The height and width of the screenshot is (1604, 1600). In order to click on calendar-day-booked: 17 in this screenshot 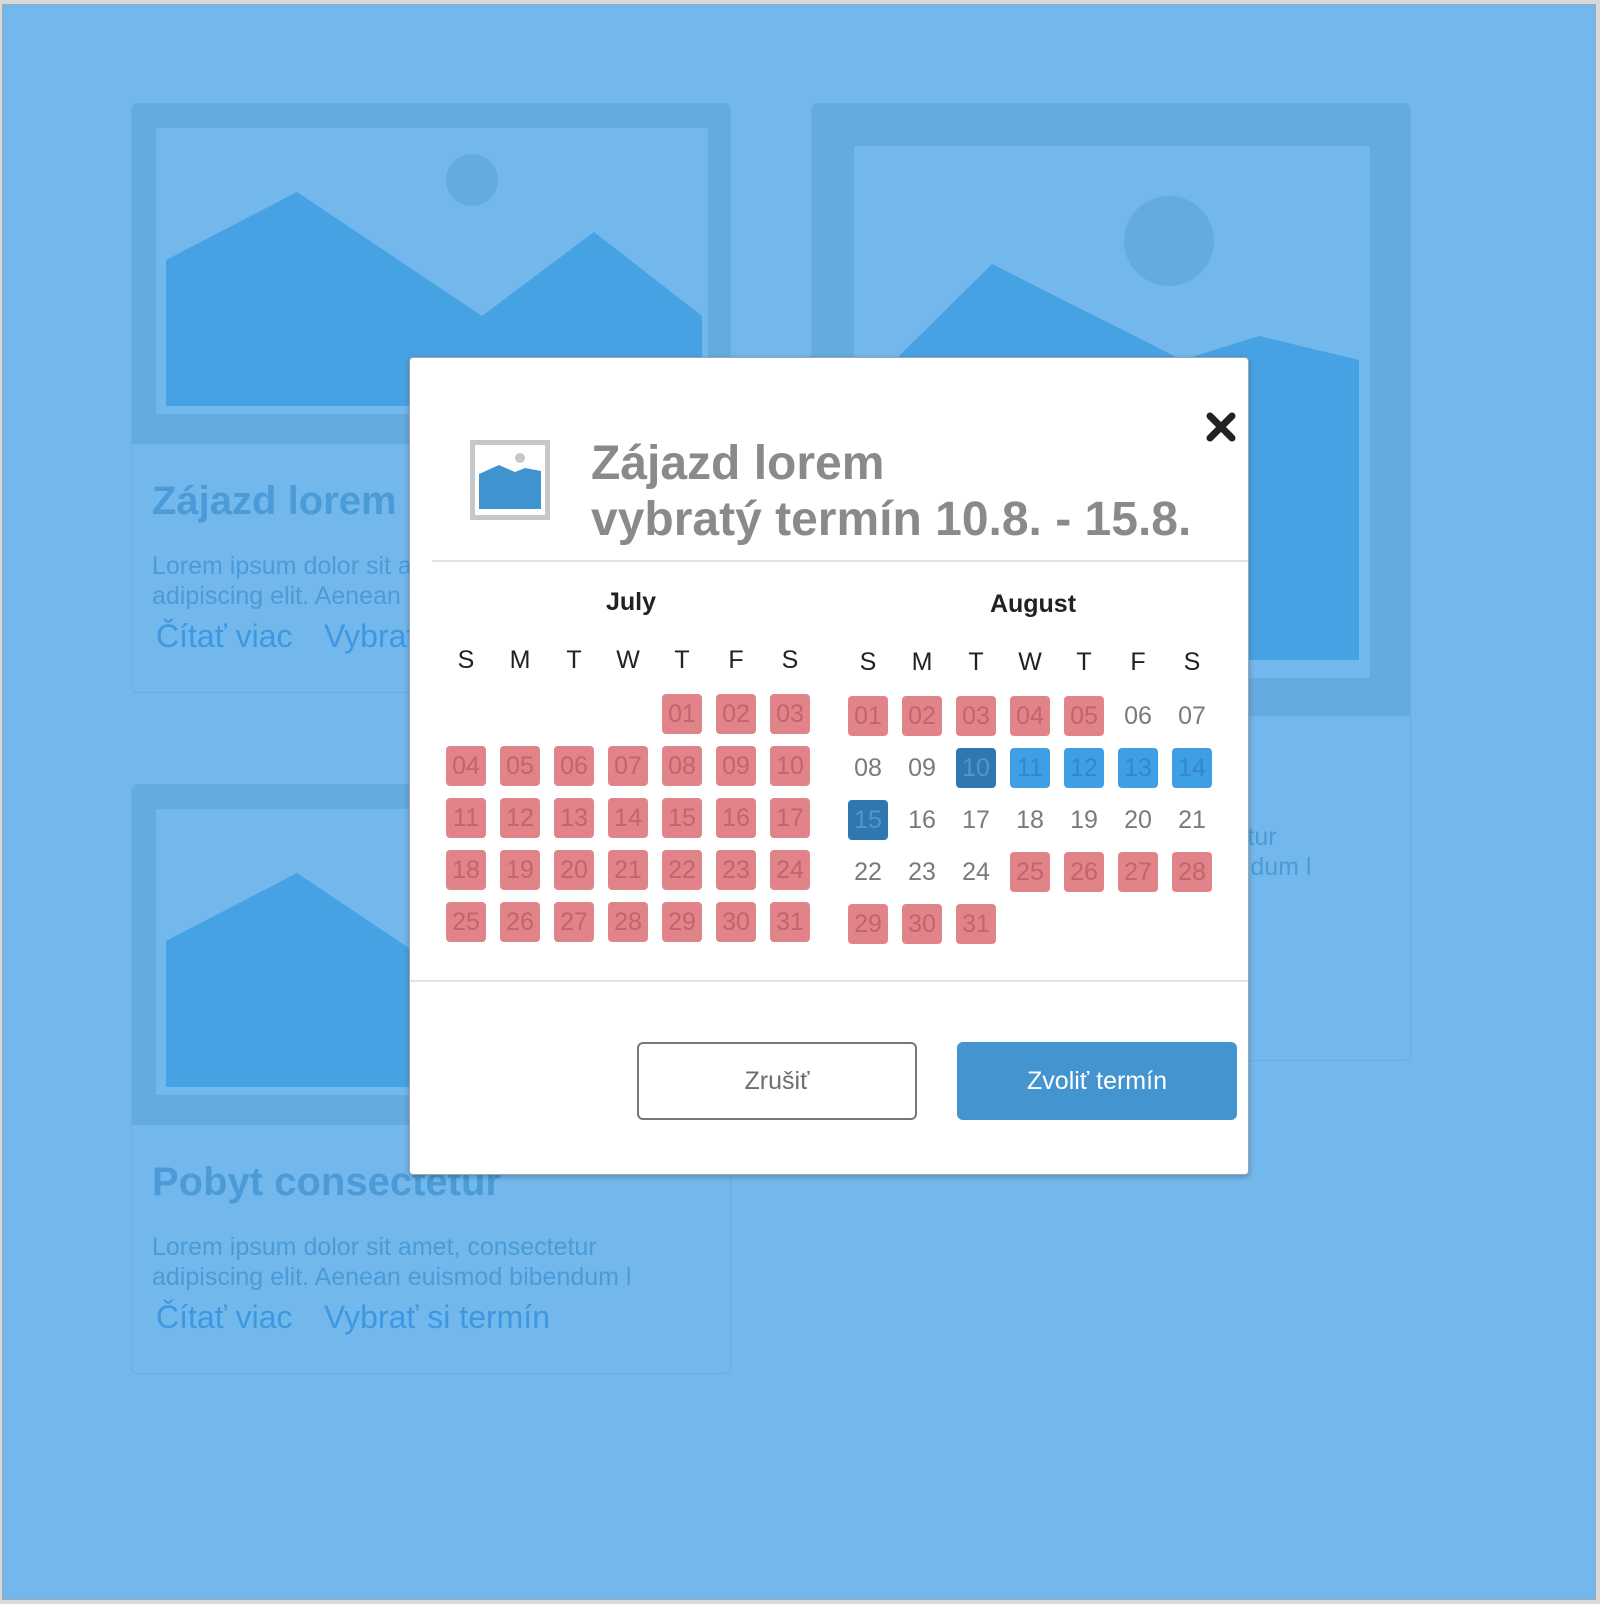, I will do `click(790, 818)`.